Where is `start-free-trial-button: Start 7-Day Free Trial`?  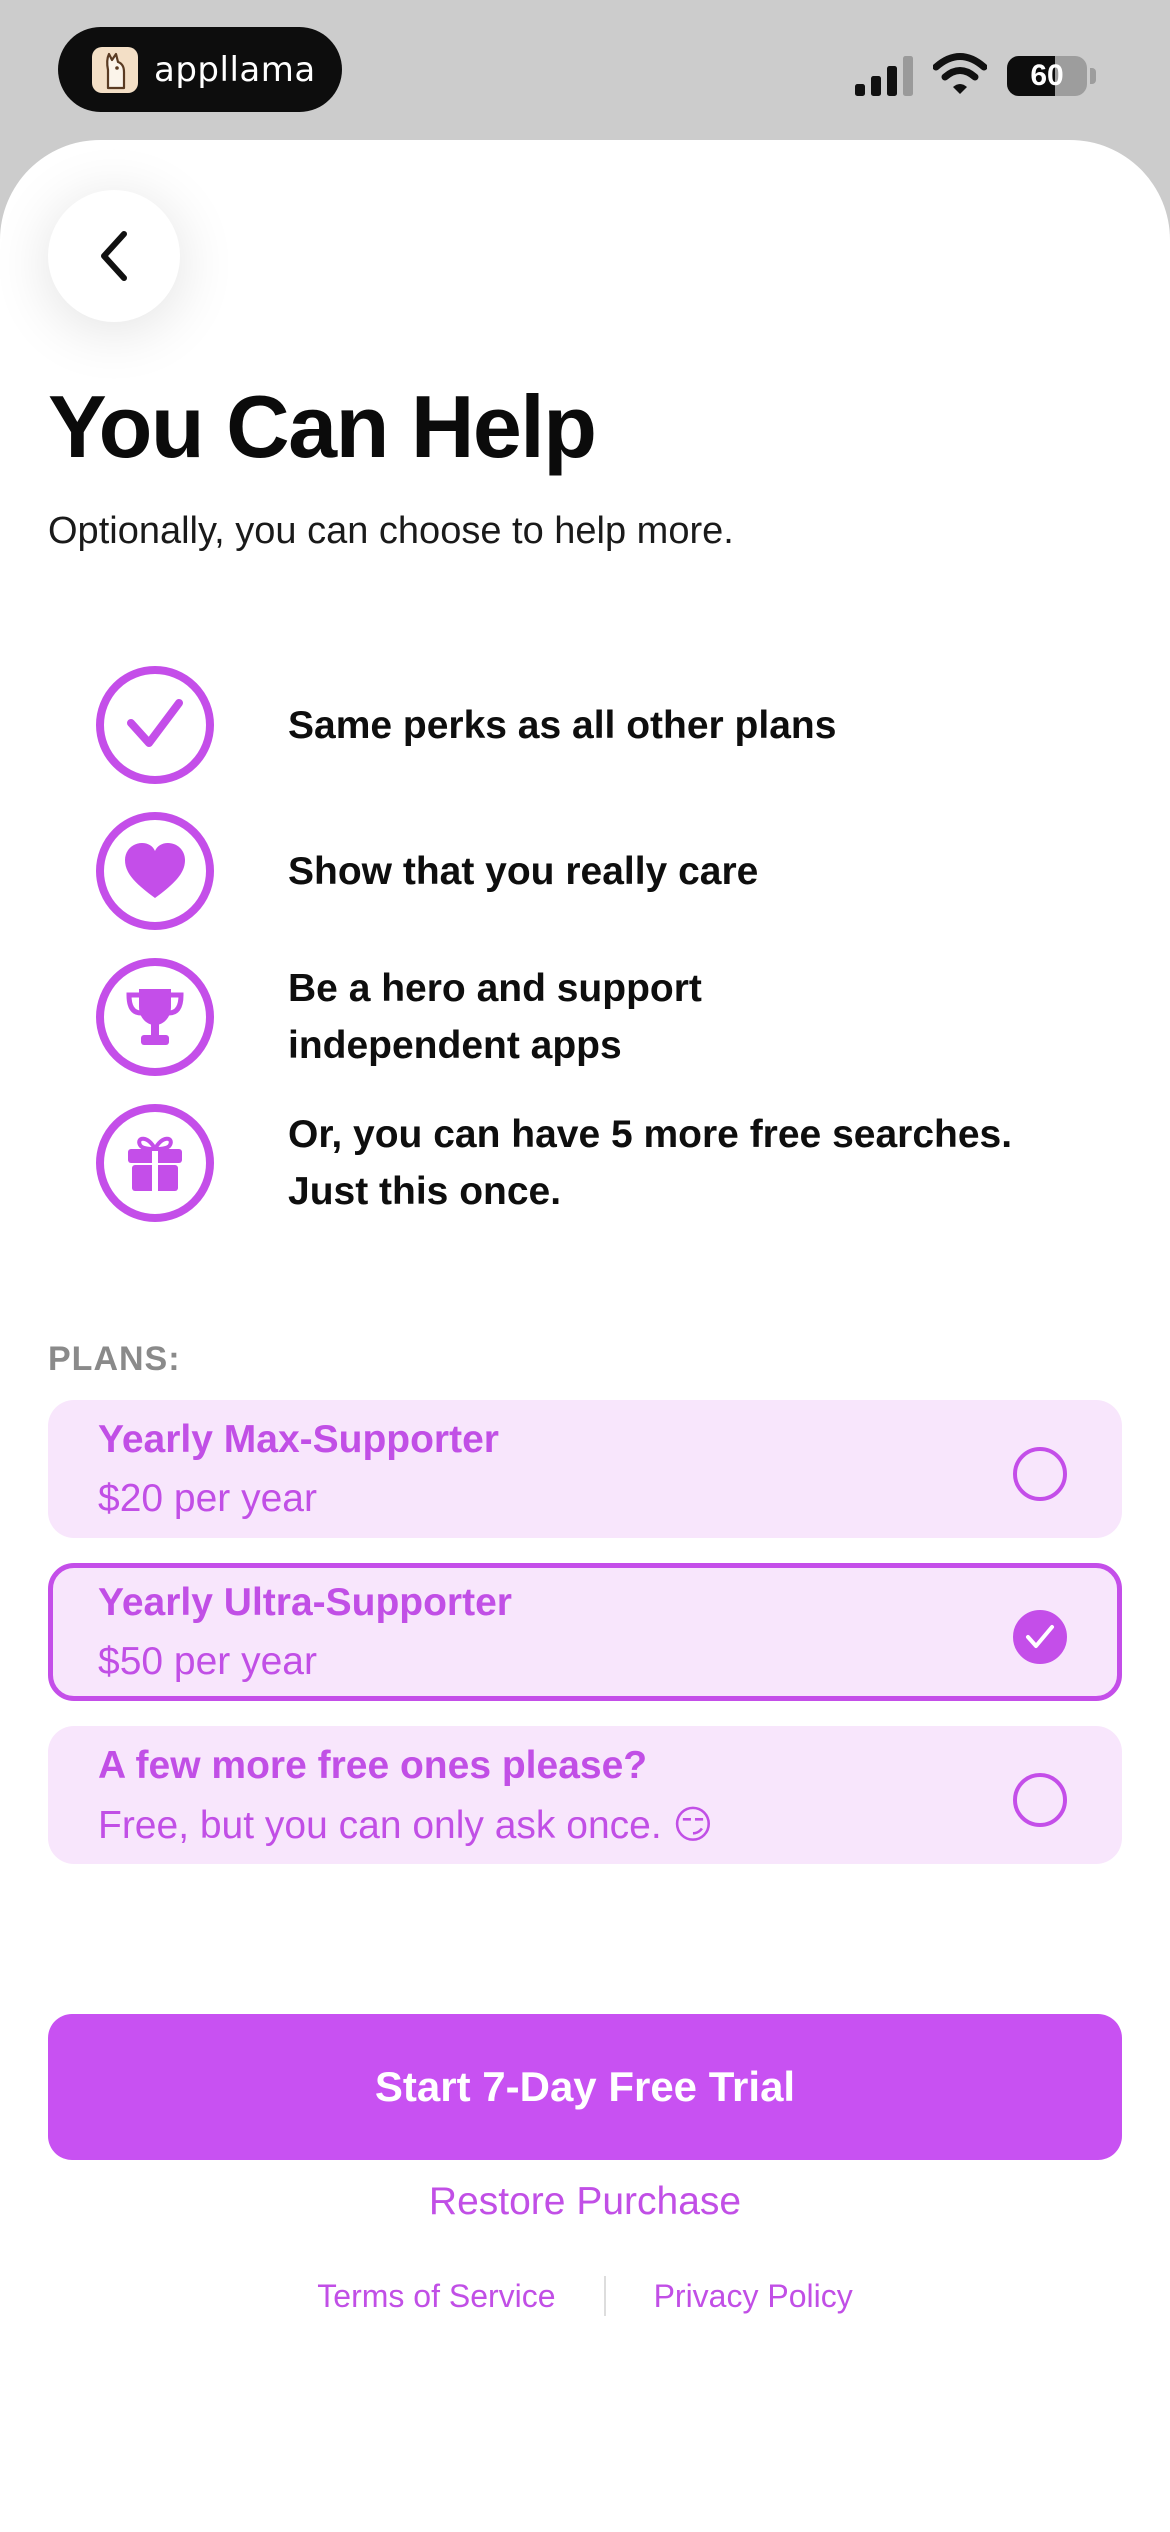
start-free-trial-button: Start 7-Day Free Trial is located at coordinates (585, 2087).